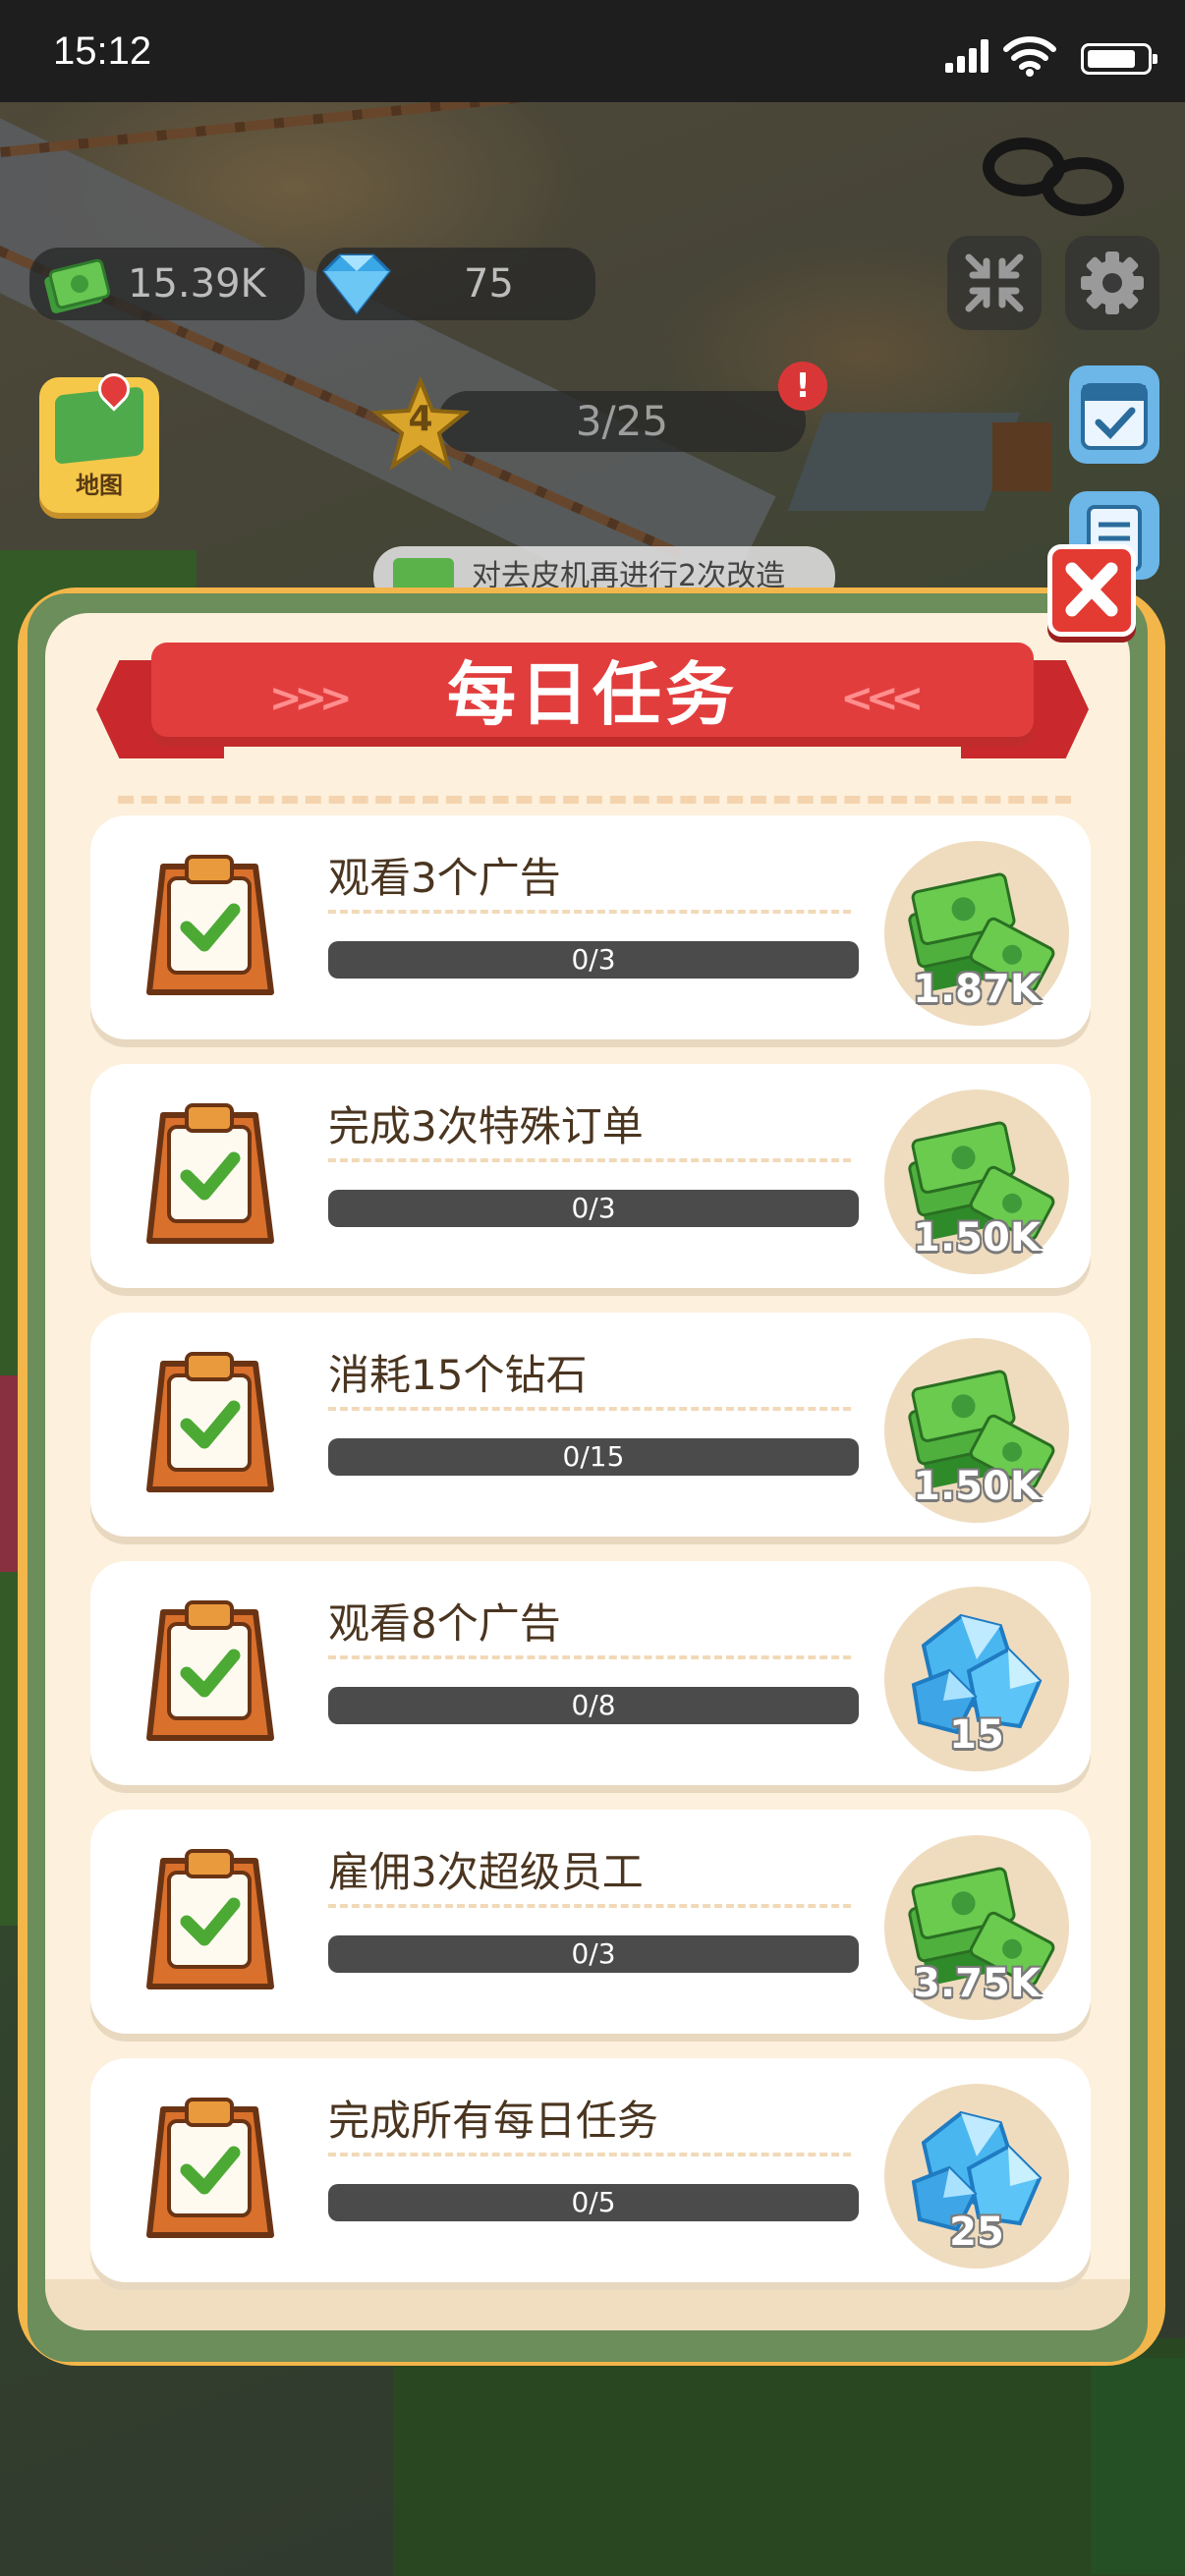 The height and width of the screenshot is (2576, 1185). I want to click on divider, so click(594, 800).